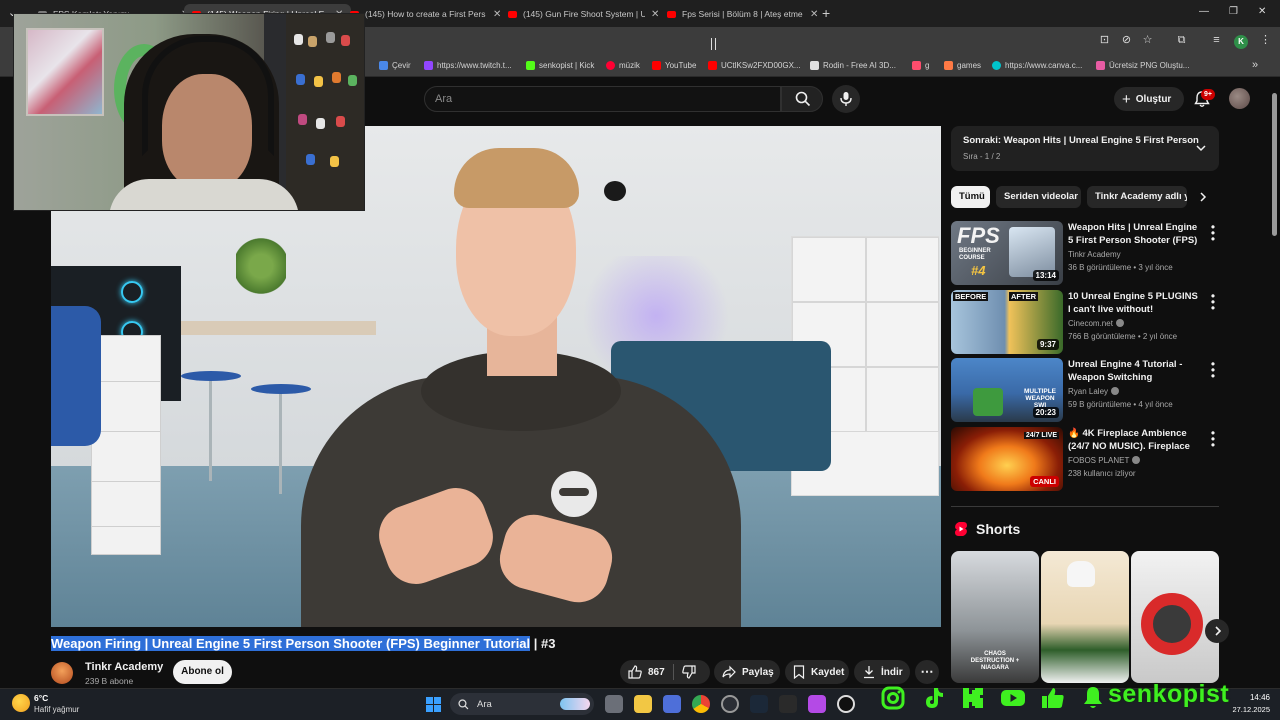 This screenshot has width=1280, height=720. I want to click on microsoft-store-icon, so click(672, 704).